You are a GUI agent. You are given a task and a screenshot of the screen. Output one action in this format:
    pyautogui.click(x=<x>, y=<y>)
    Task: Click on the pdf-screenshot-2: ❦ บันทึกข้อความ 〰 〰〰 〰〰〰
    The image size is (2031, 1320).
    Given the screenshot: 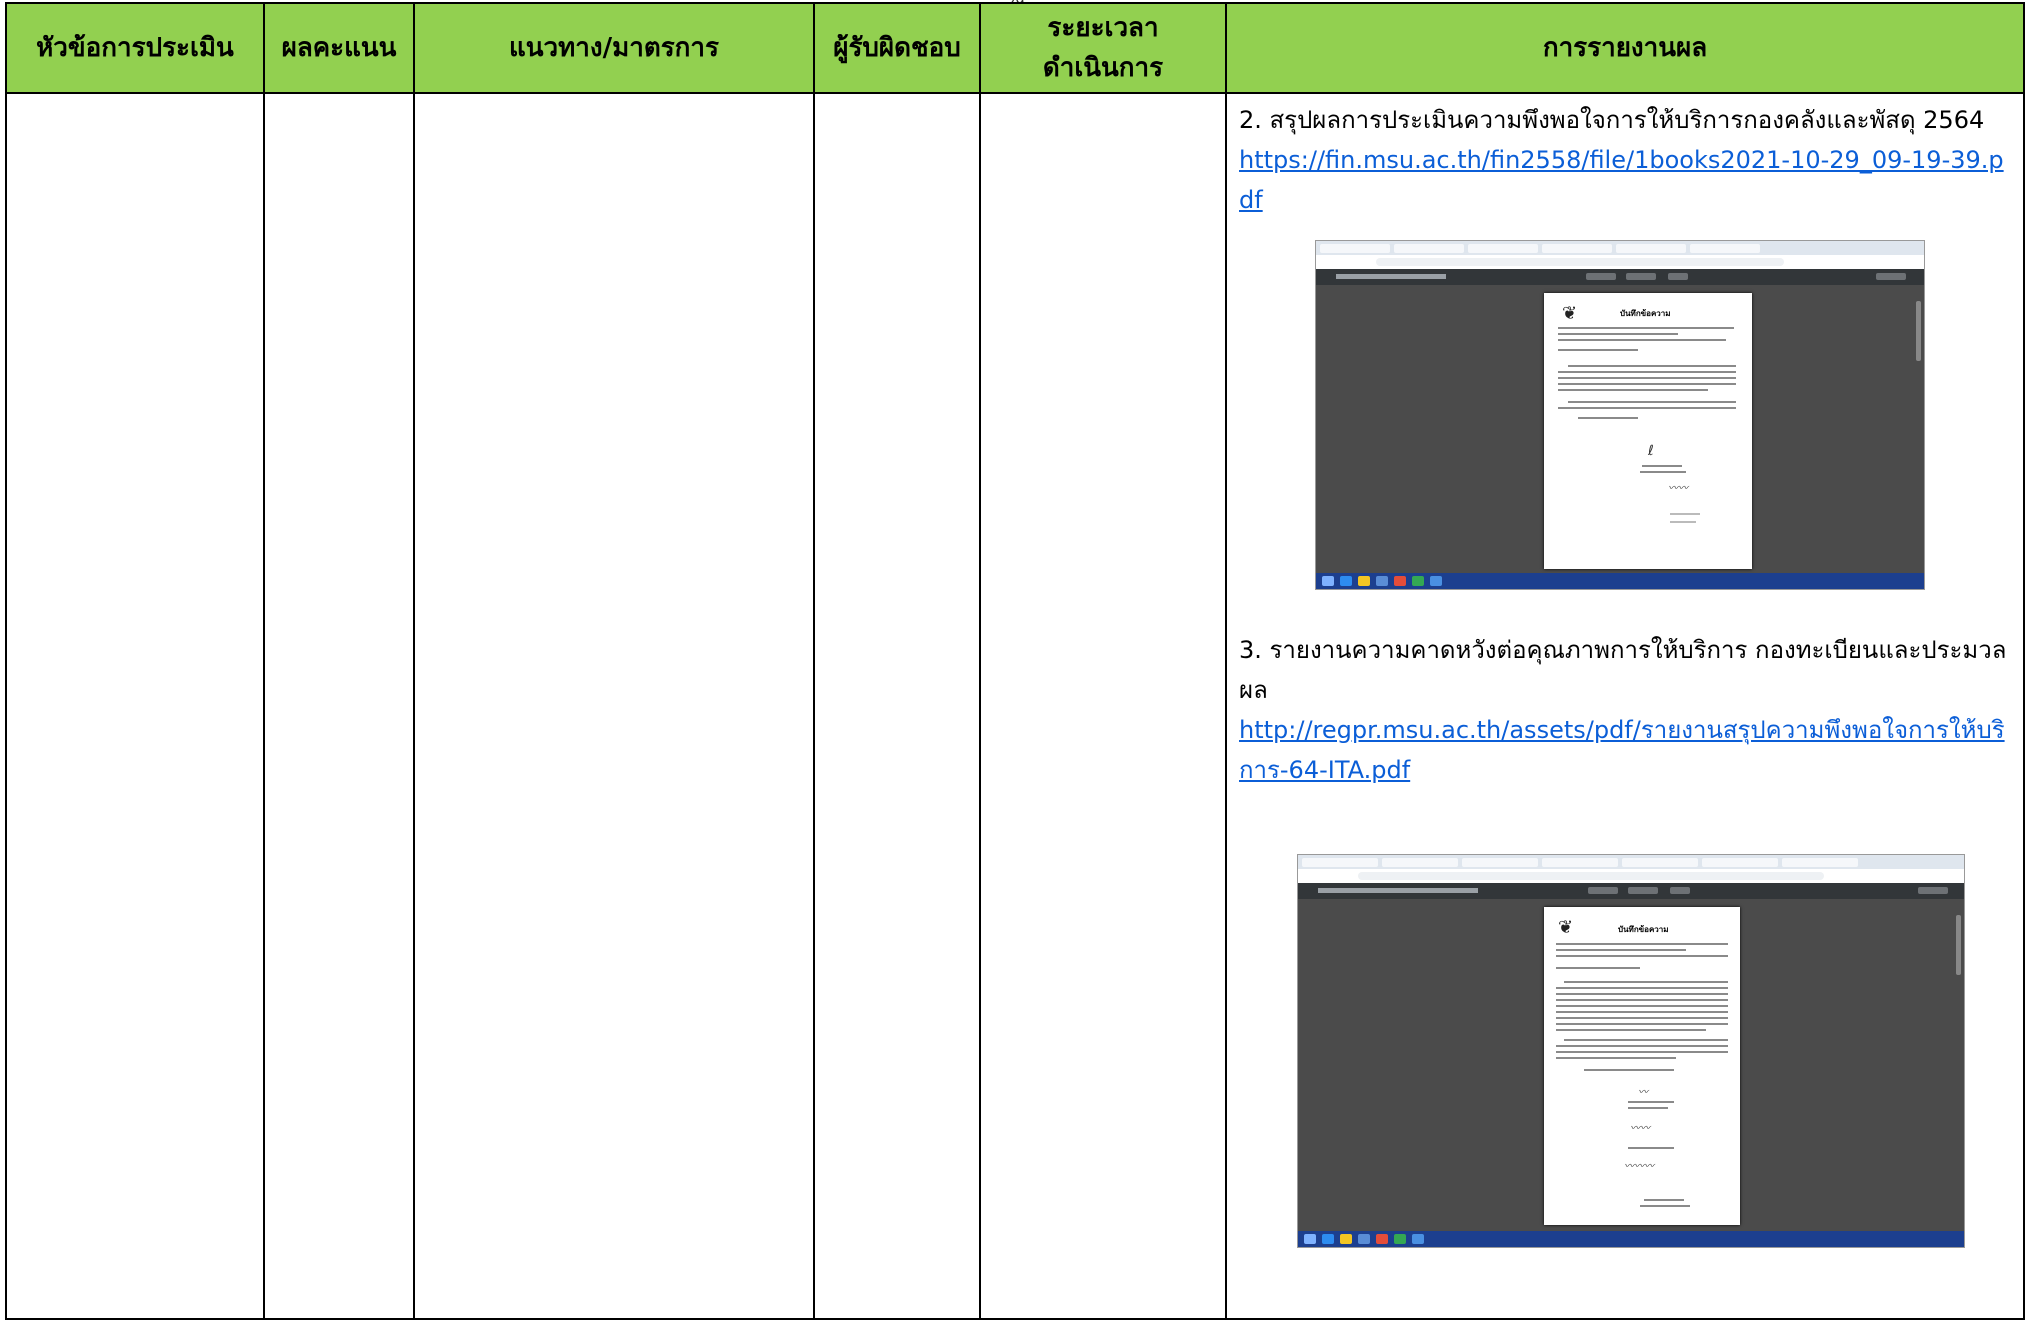 What is the action you would take?
    pyautogui.click(x=1631, y=1051)
    